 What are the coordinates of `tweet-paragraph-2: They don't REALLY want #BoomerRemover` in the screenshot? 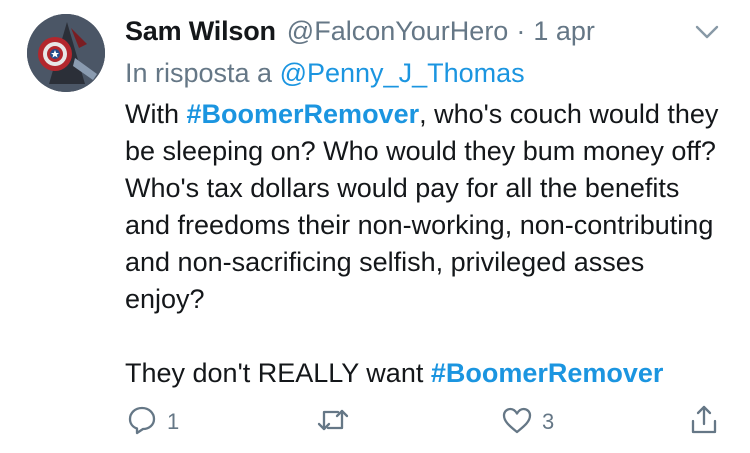 It's located at (425, 373).